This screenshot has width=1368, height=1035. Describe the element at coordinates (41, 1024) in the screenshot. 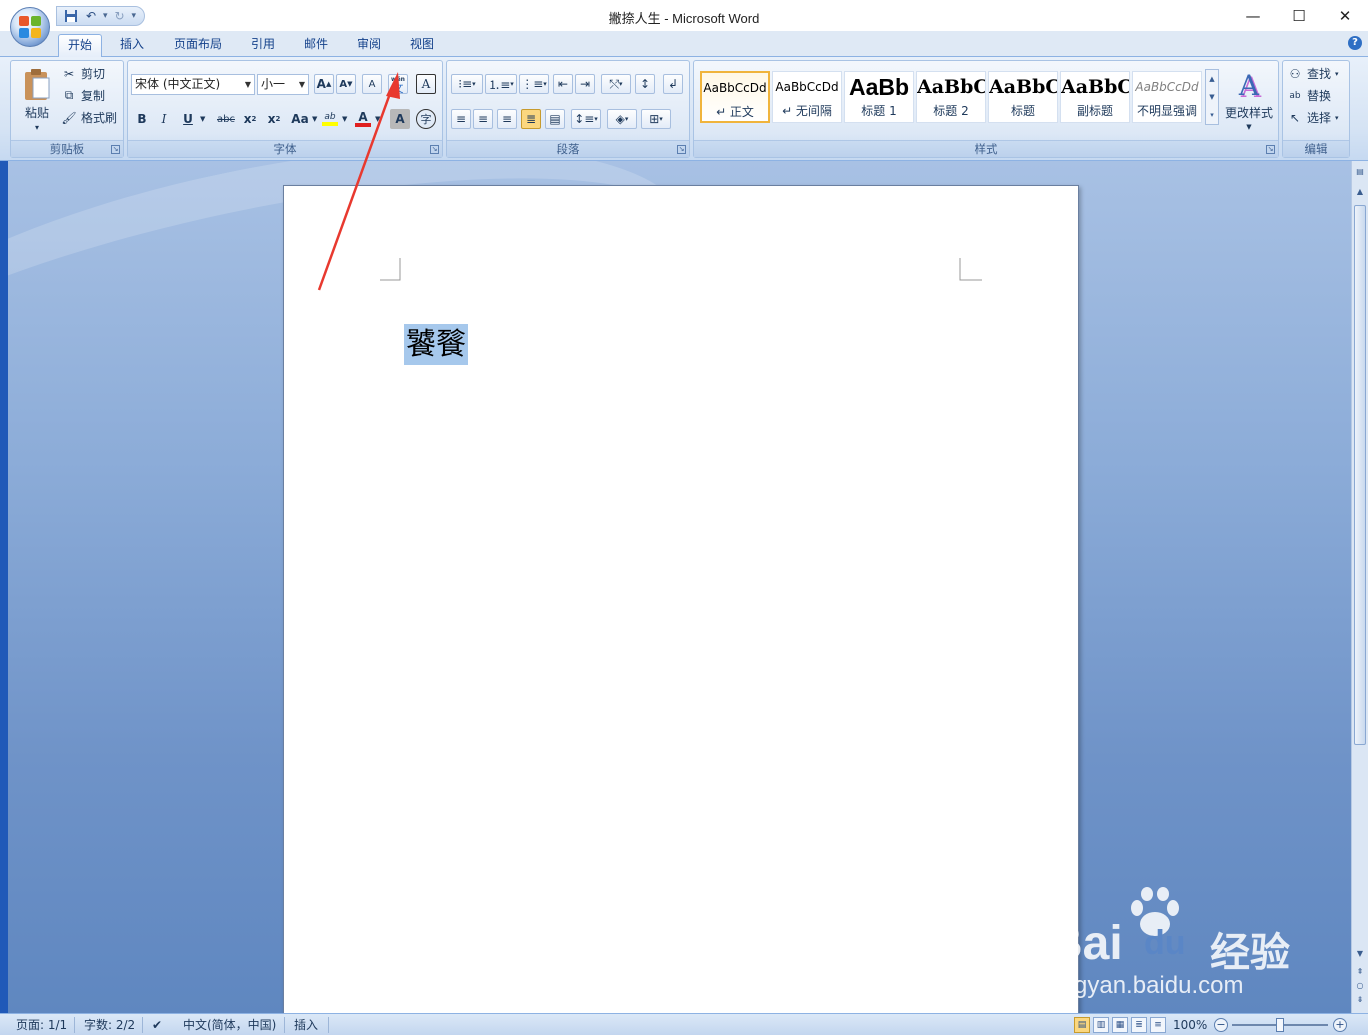

I see `page-count: 页面: 1/1` at that location.